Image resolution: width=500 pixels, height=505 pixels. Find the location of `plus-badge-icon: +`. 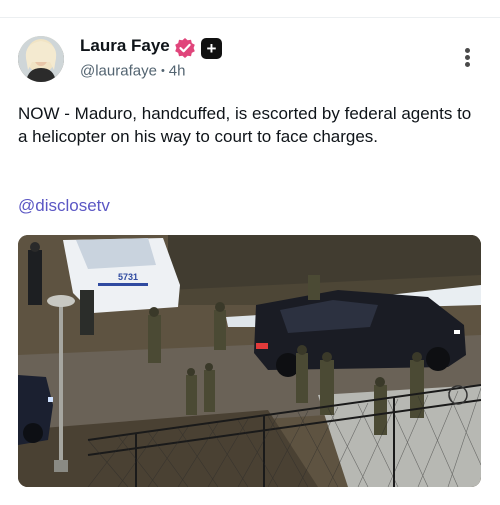

plus-badge-icon: + is located at coordinates (211, 48).